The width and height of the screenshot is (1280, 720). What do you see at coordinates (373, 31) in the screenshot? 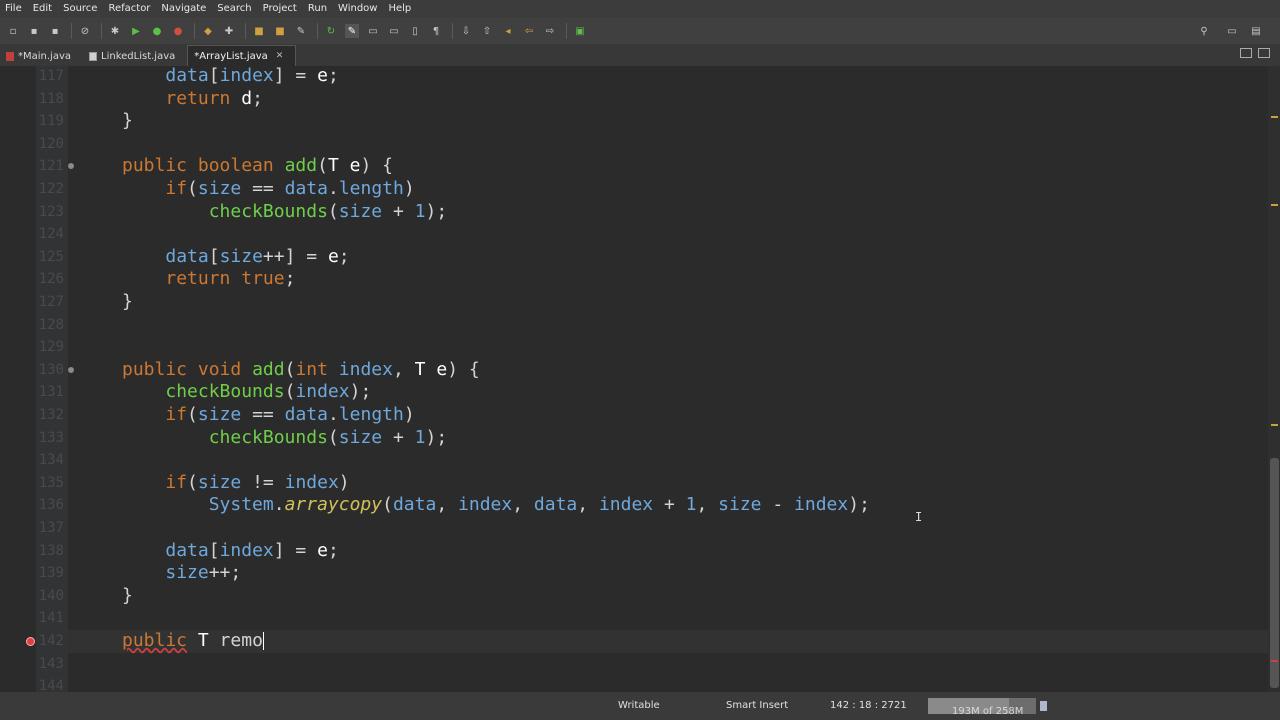
I see `word-wrap-icon: ▭` at bounding box center [373, 31].